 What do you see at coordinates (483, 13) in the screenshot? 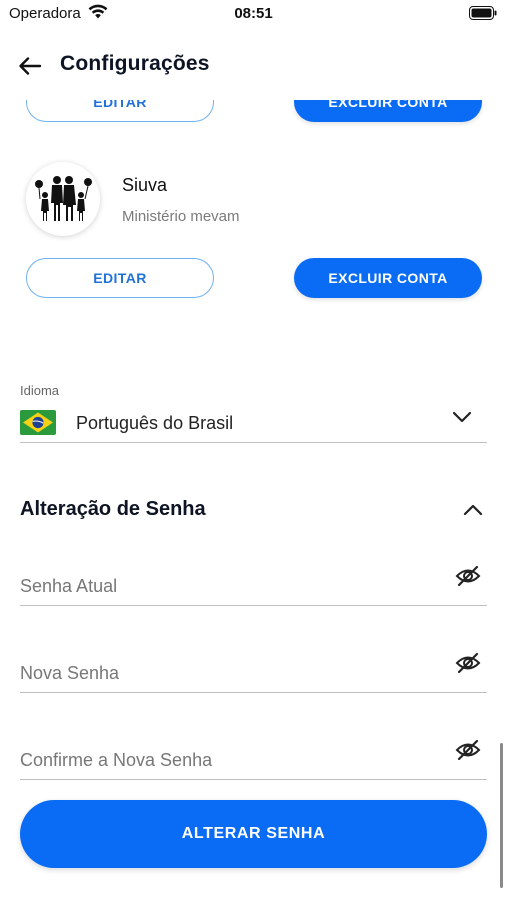
I see `battery-icon` at bounding box center [483, 13].